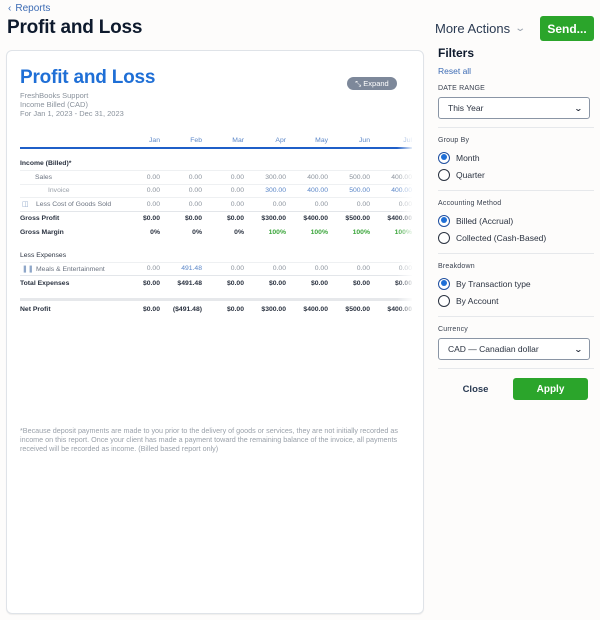 The width and height of the screenshot is (600, 620). I want to click on cell: $500.00, so click(354, 308).